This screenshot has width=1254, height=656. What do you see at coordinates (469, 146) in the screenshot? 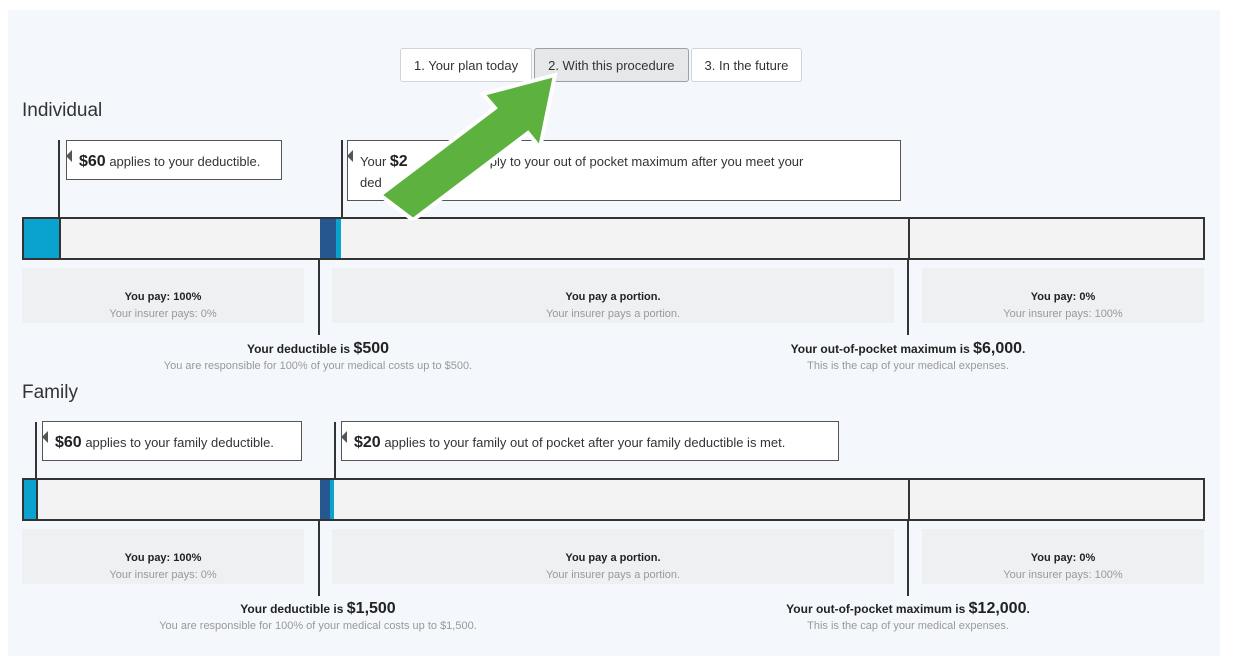
I see `green-arrow-icon` at bounding box center [469, 146].